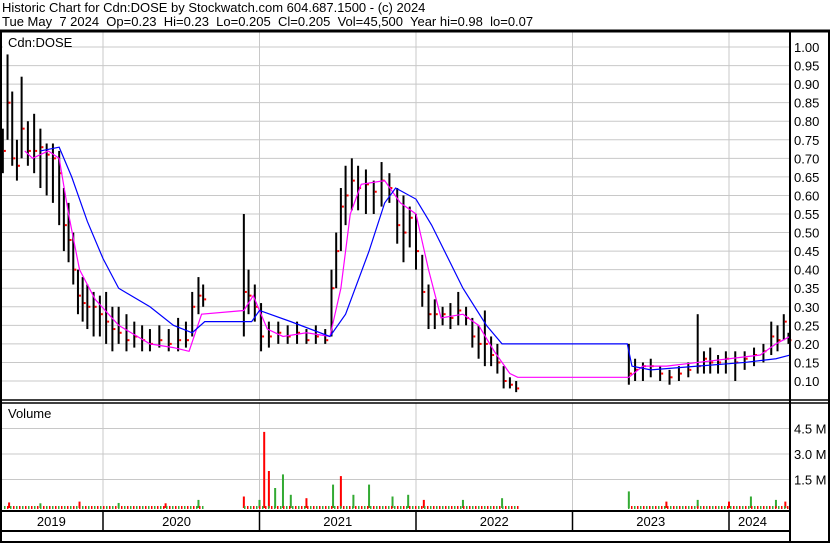 This screenshot has height=543, width=830. Describe the element at coordinates (806, 195) in the screenshot. I see `y-tick-label: 0.60` at that location.